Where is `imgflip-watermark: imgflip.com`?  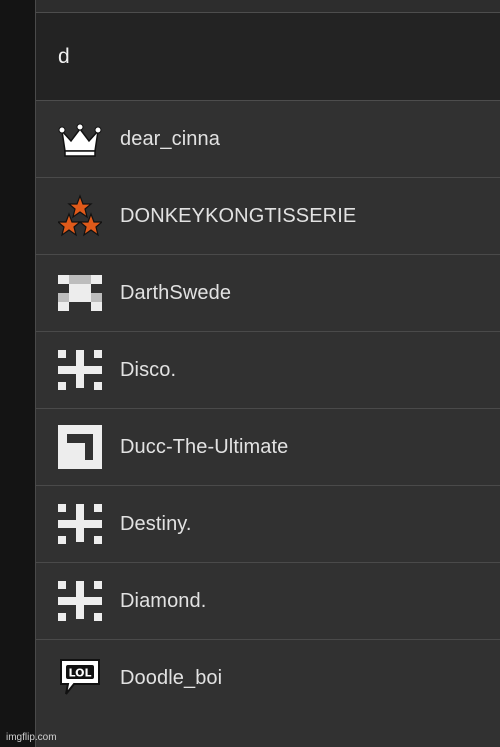 imgflip-watermark: imgflip.com is located at coordinates (31, 737).